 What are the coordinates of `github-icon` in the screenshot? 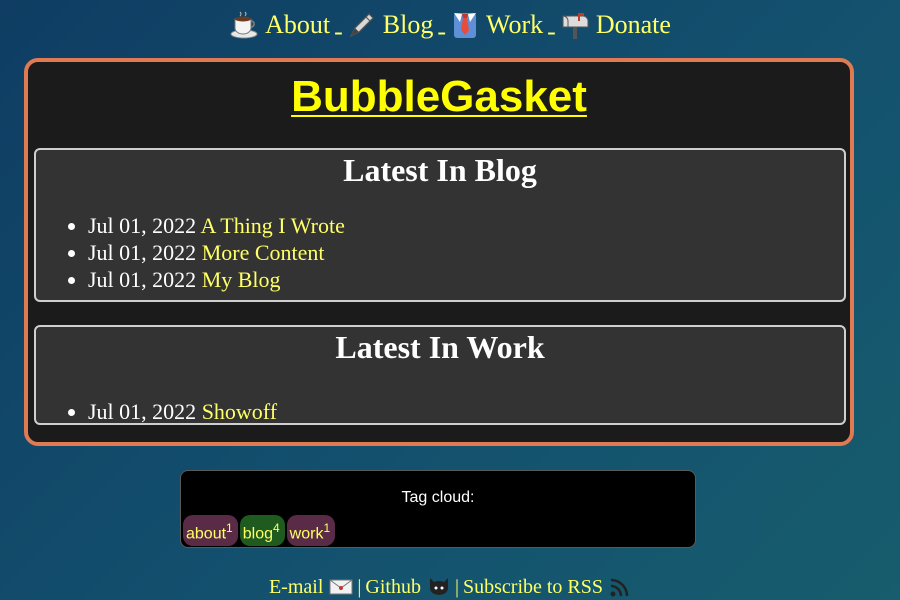 It's located at (439, 586).